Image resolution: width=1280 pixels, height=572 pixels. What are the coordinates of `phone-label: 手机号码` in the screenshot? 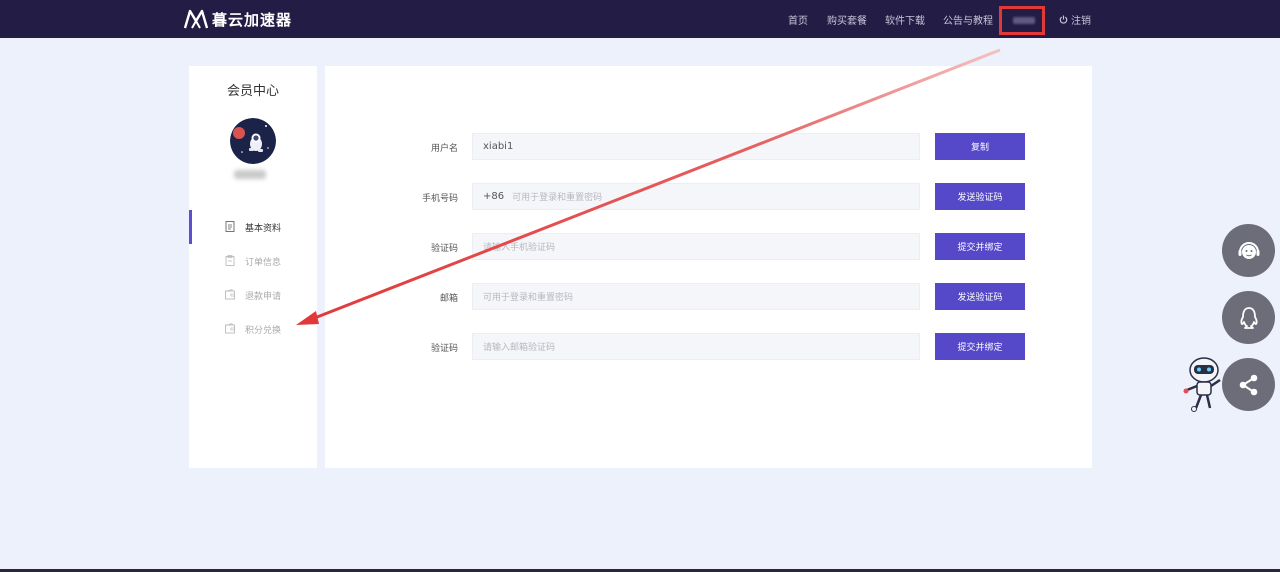 It's located at (439, 199).